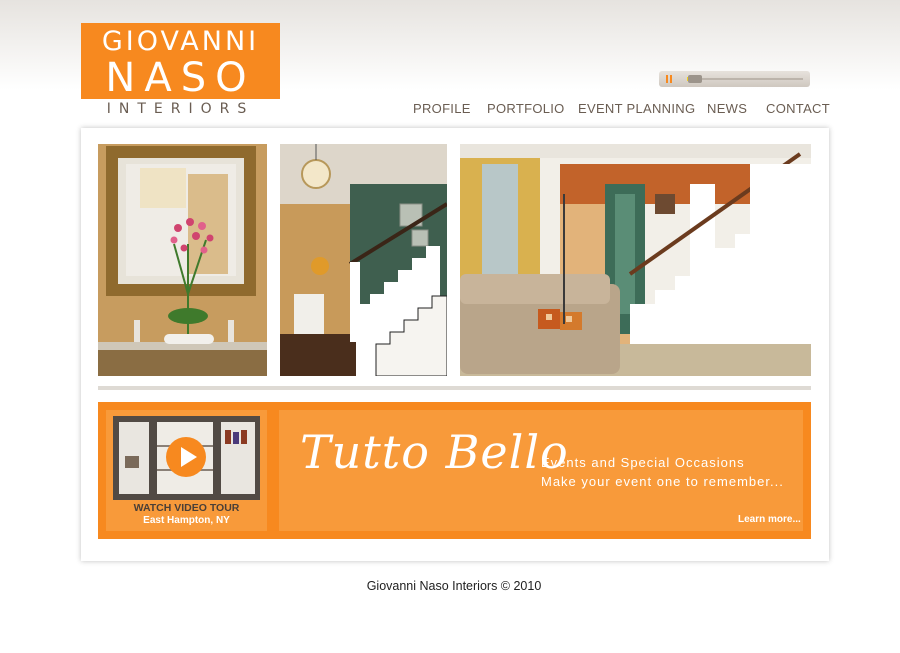 The height and width of the screenshot is (653, 900). Describe the element at coordinates (434, 452) in the screenshot. I see `promo-title: Tutto Bello` at that location.